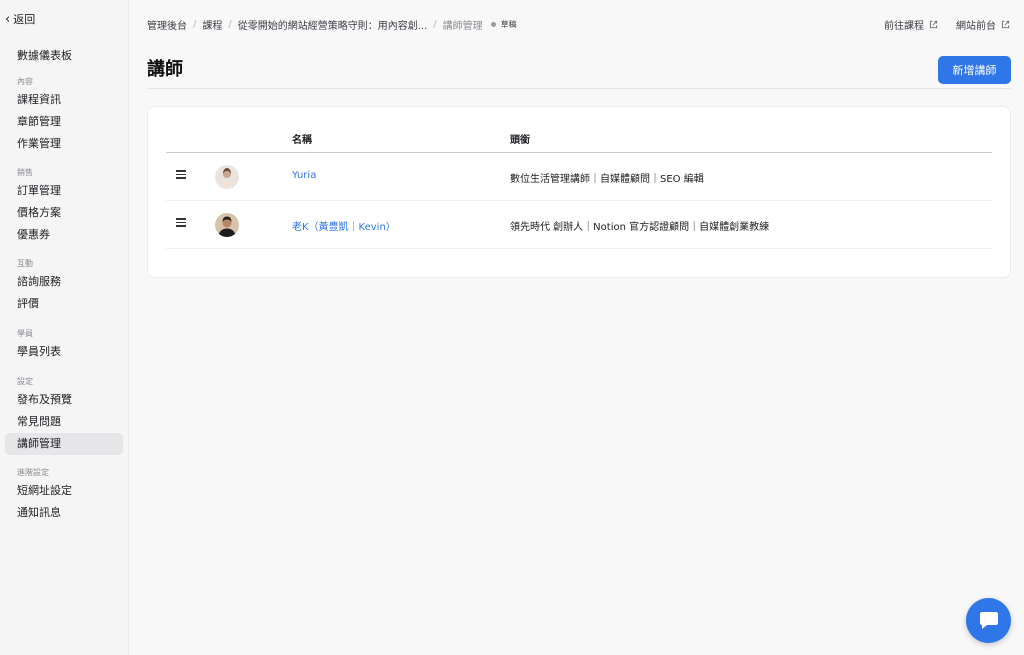 Image resolution: width=1024 pixels, height=655 pixels. Describe the element at coordinates (64, 235) in the screenshot. I see `sidebar-item-coupons: 優惠券` at that location.